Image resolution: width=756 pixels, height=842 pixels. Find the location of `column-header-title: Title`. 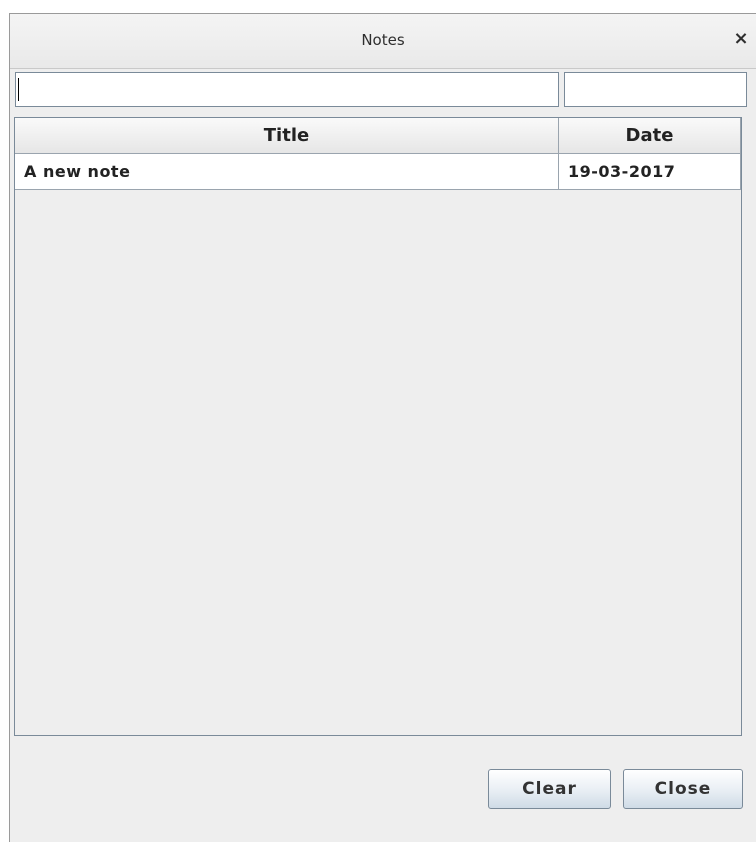

column-header-title: Title is located at coordinates (287, 135).